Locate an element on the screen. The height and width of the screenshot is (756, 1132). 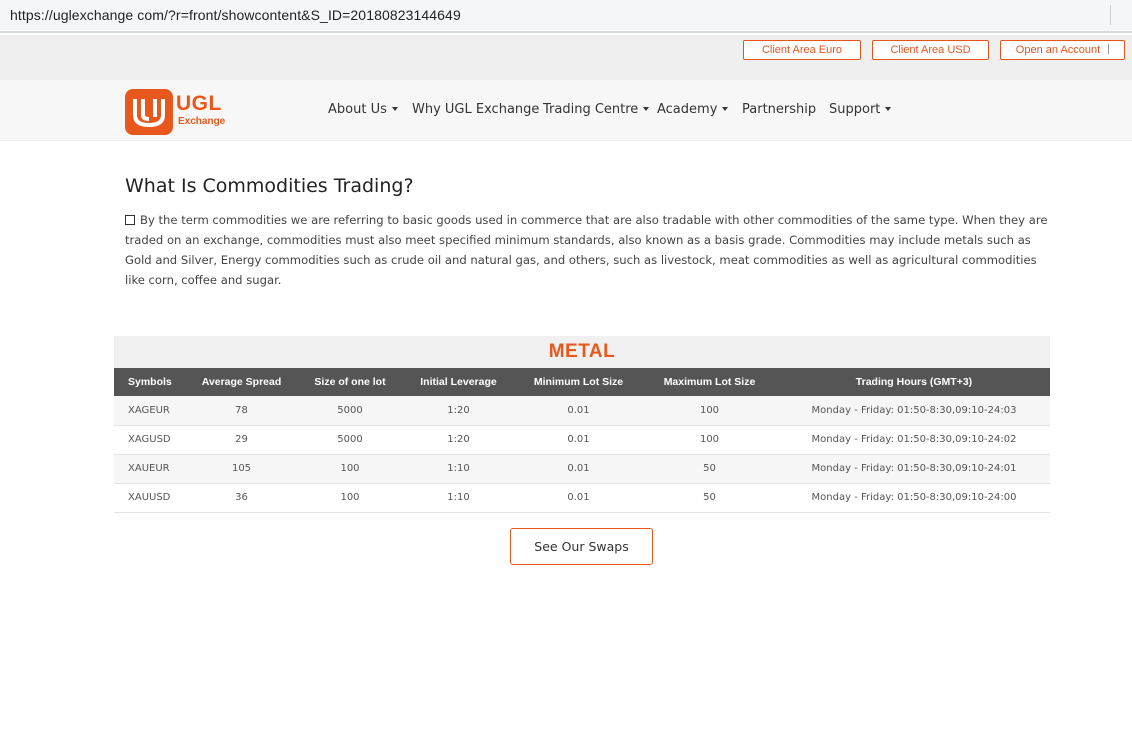
cell-symbol: XAUEUR is located at coordinates (149, 469).